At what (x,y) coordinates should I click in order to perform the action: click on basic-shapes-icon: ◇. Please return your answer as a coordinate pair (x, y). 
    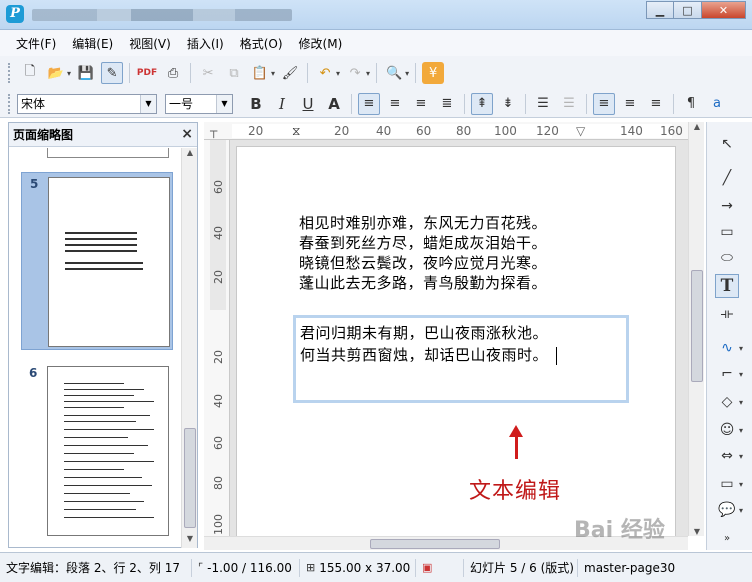
    Looking at the image, I should click on (727, 402).